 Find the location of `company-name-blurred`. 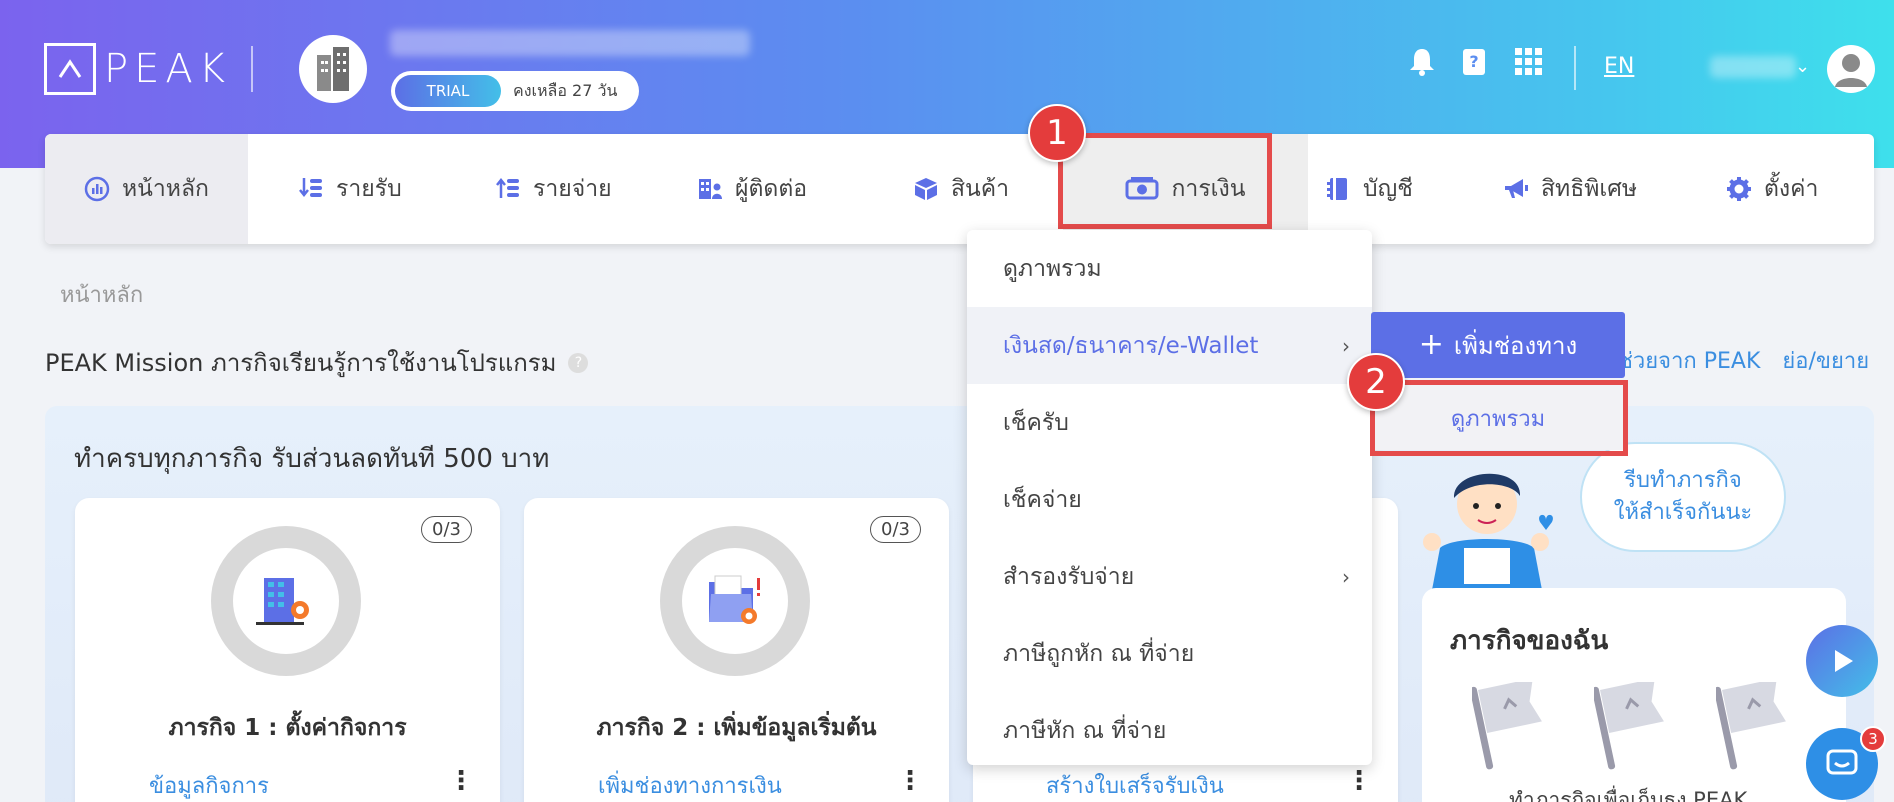

company-name-blurred is located at coordinates (570, 43).